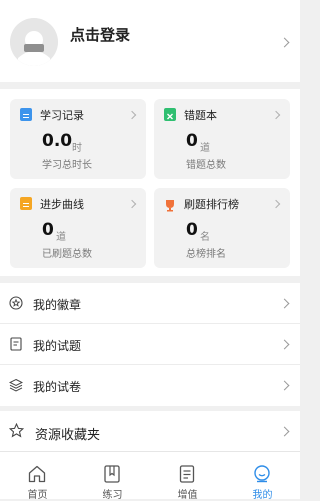  Describe the element at coordinates (26, 203) in the screenshot. I see `progress-curve-icon` at that location.